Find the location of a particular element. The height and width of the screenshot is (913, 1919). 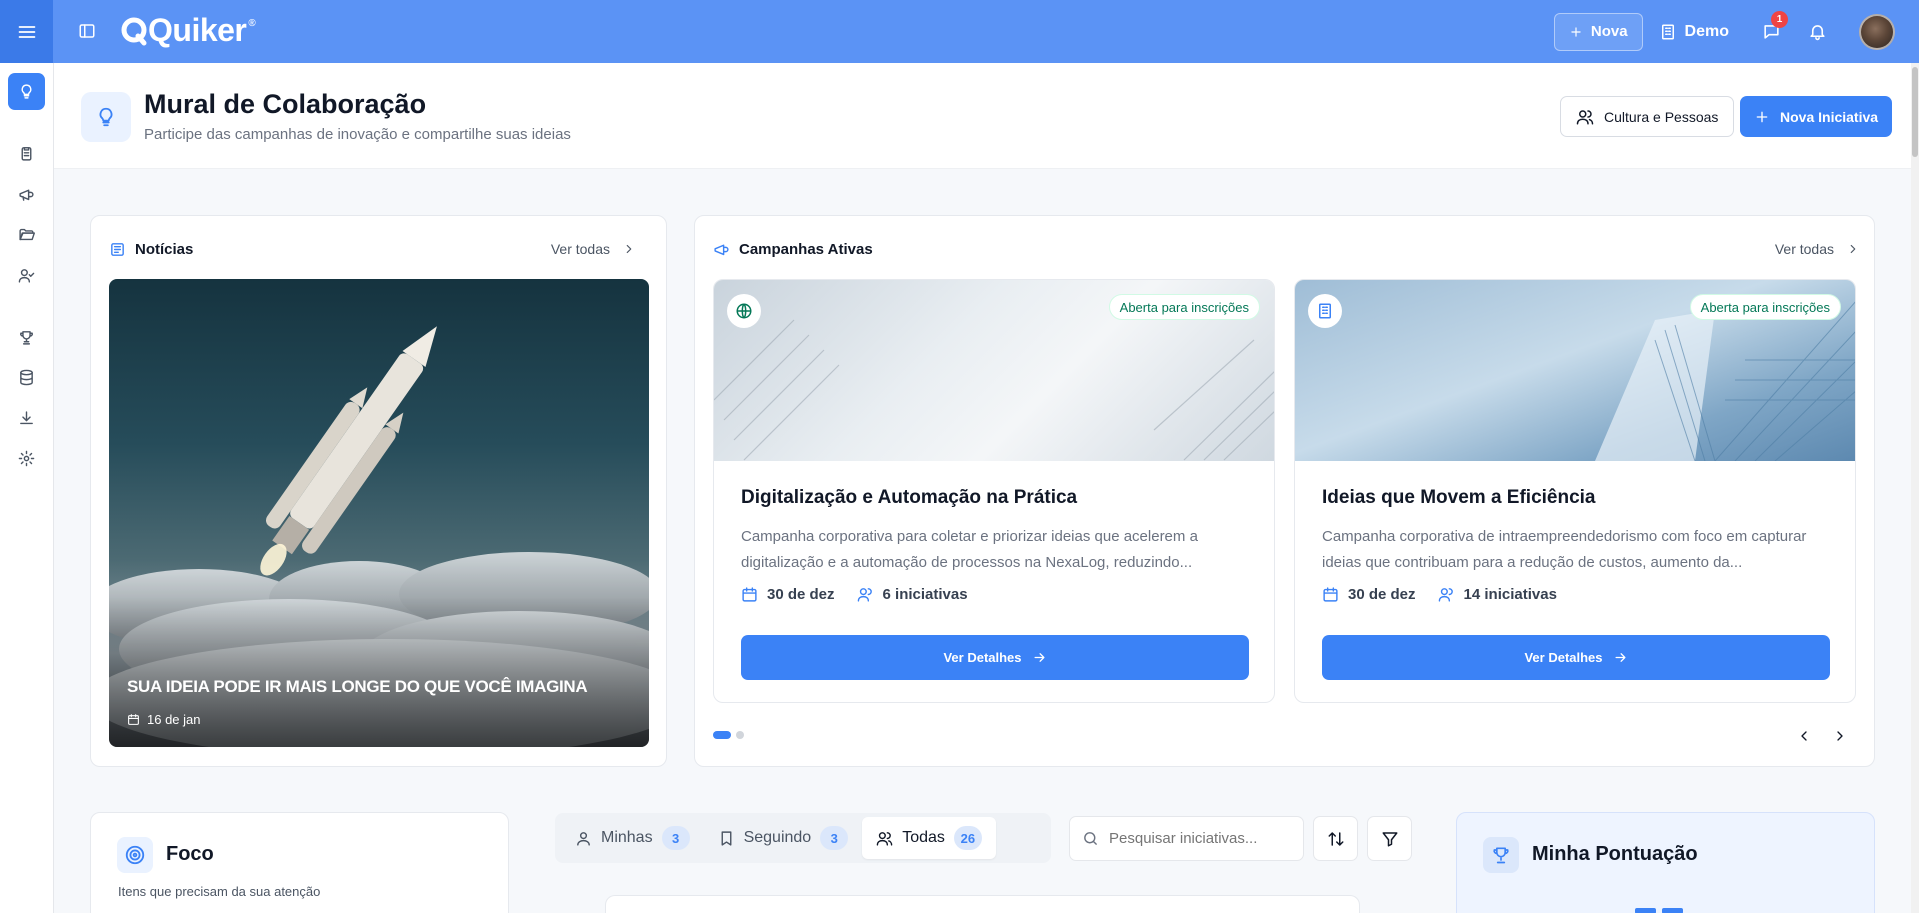

sidebar-item-campaigns is located at coordinates (26, 194).